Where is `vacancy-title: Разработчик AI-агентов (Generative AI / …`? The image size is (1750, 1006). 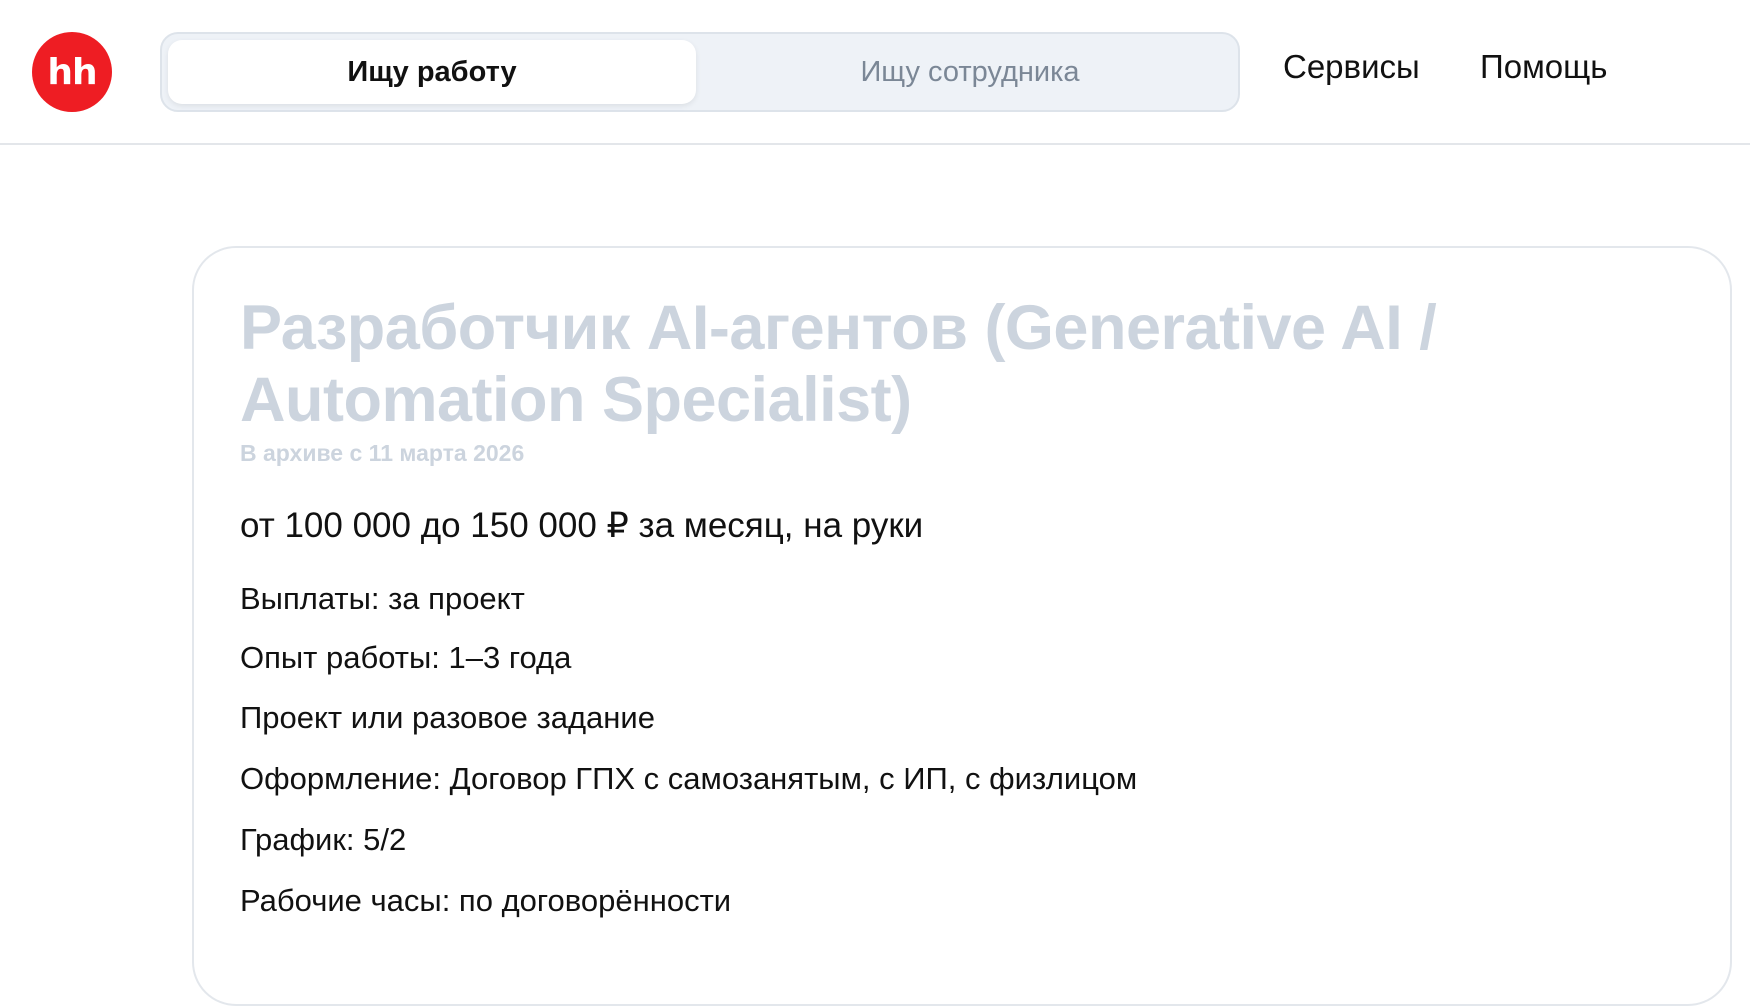 vacancy-title: Разработчик AI-агентов (Generative AI / … is located at coordinates (838, 364).